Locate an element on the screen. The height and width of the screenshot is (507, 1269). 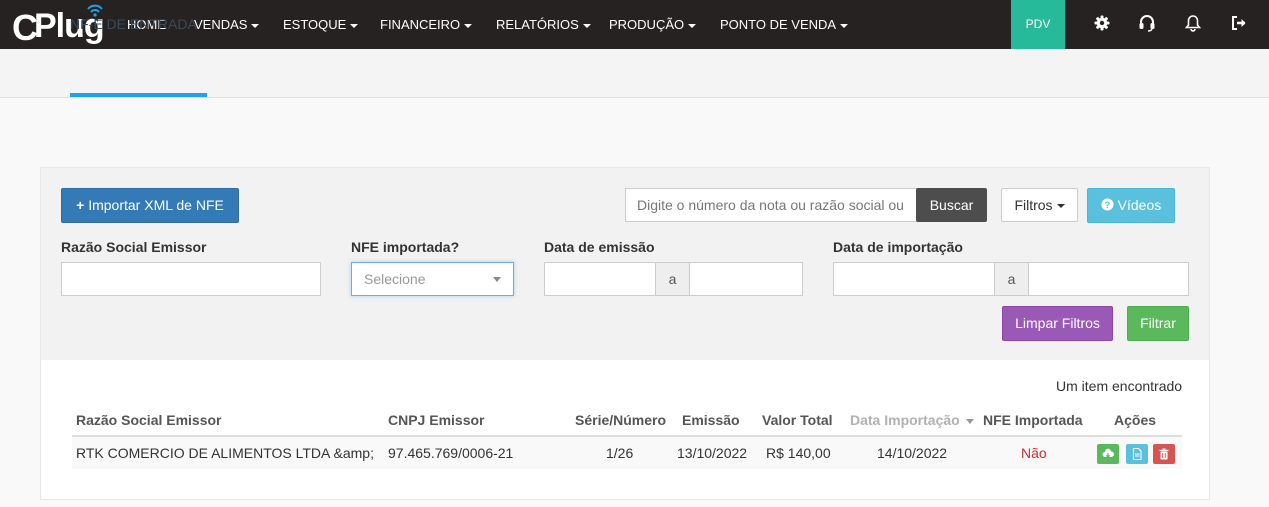
apply-filter-button: Filtrar is located at coordinates (1158, 323).